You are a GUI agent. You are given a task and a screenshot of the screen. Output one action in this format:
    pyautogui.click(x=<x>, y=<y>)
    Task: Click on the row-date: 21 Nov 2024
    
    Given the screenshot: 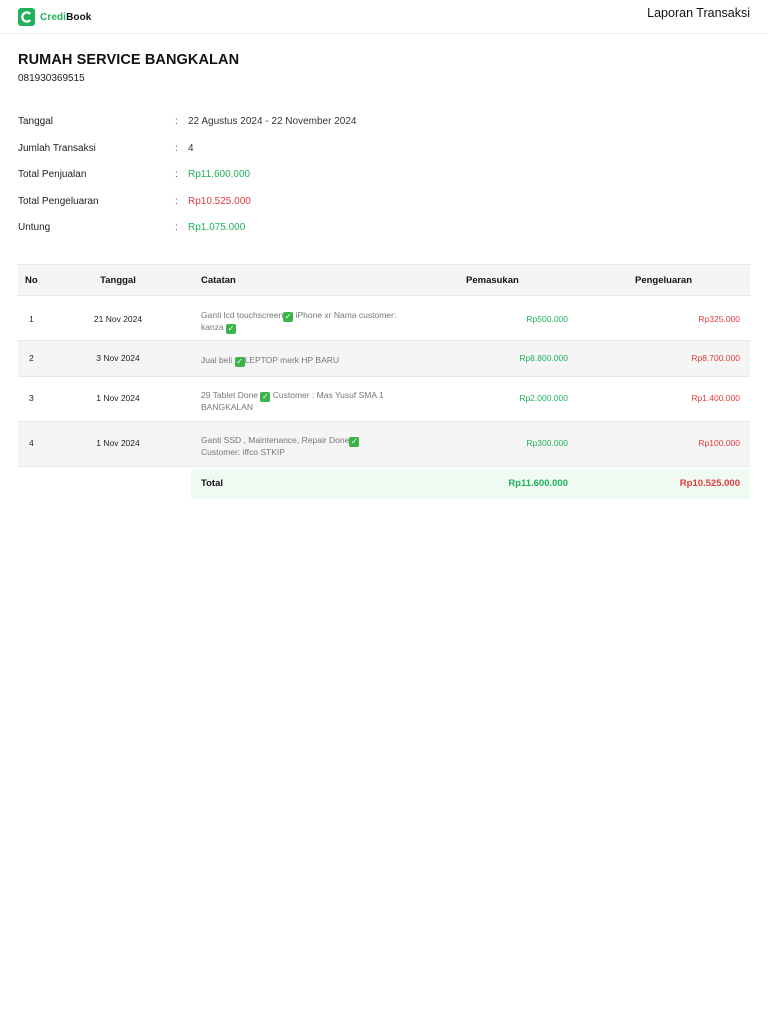 What is the action you would take?
    pyautogui.click(x=118, y=319)
    